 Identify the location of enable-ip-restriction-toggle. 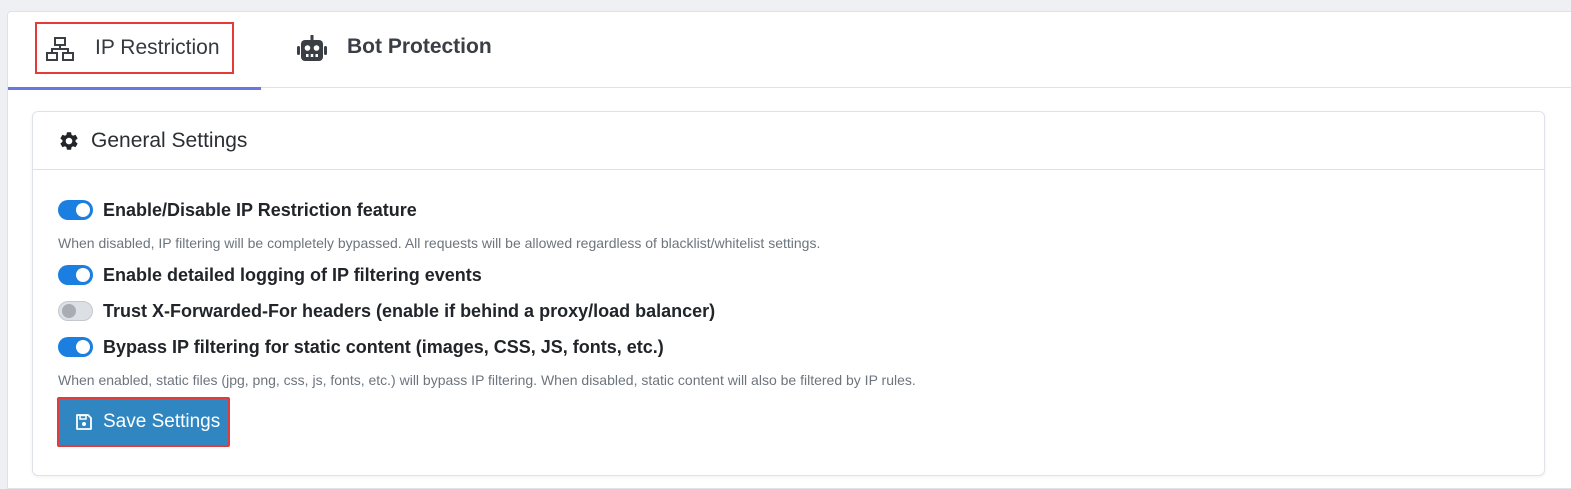
(75, 210).